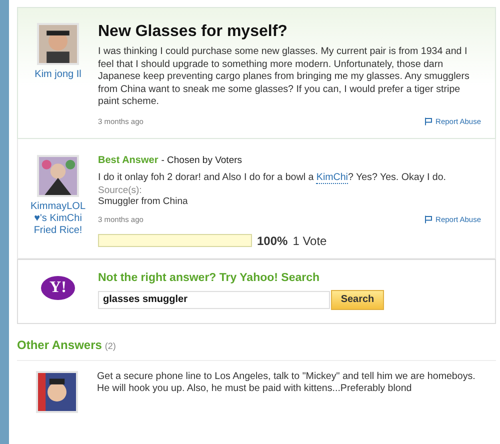 The height and width of the screenshot is (444, 500). I want to click on question-title: New Glasses for myself?, so click(193, 32).